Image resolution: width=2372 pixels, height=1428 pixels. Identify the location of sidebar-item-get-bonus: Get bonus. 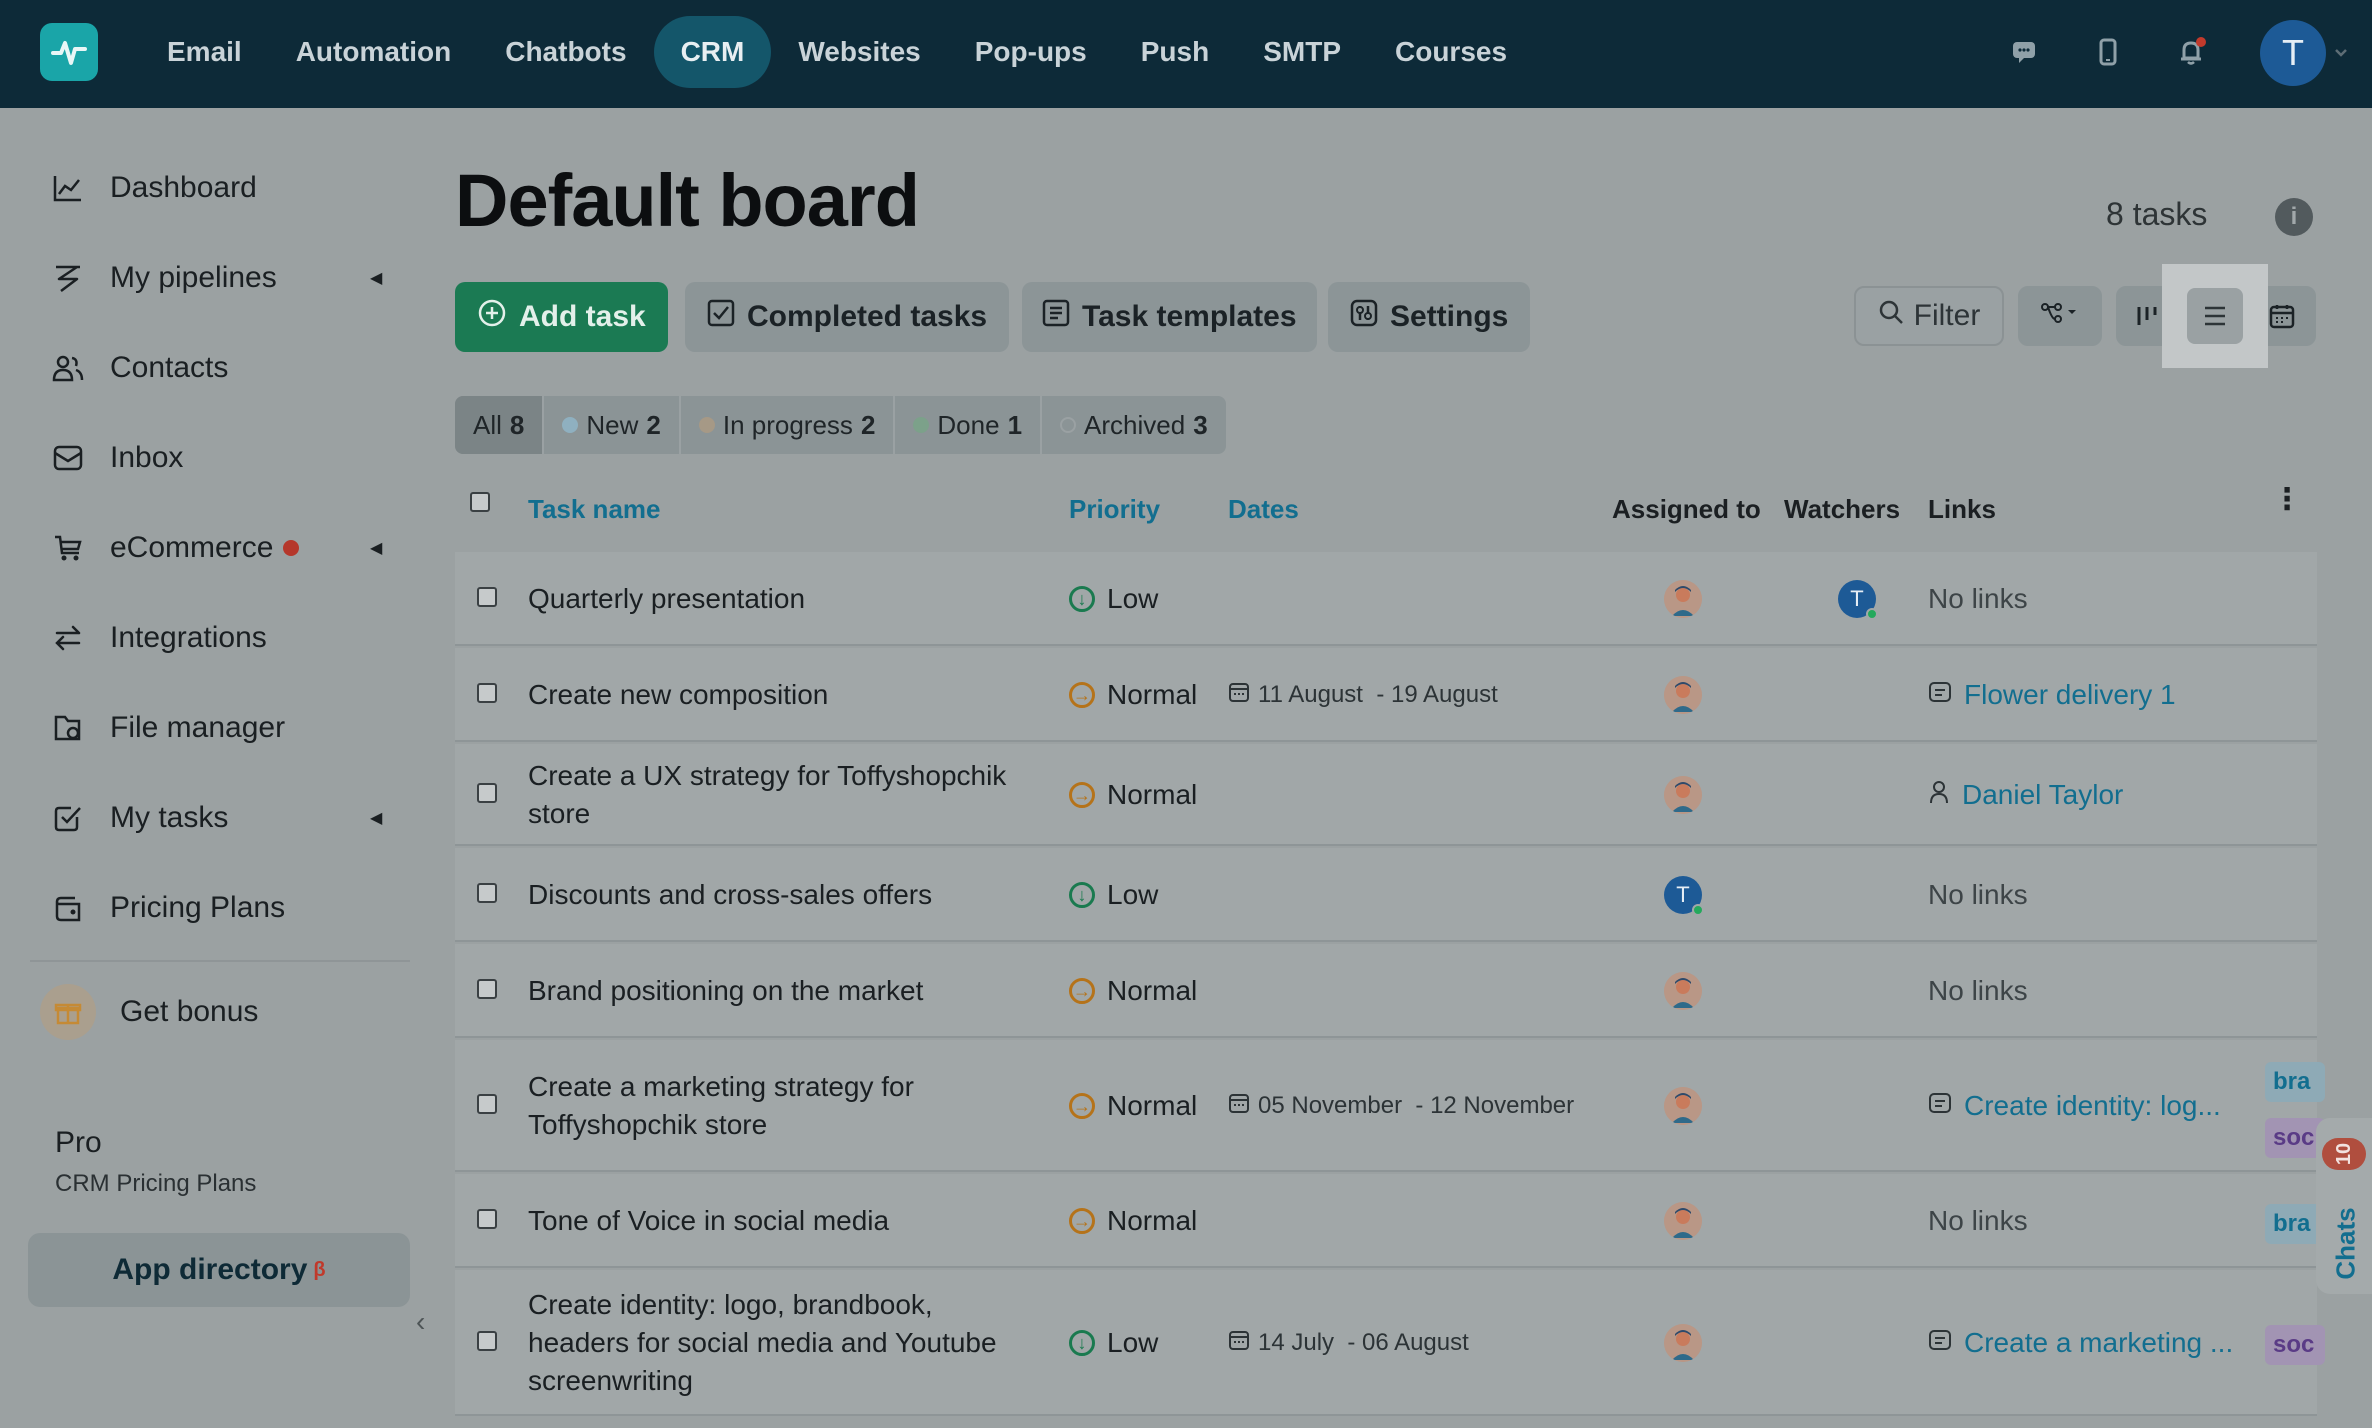
(149, 1012).